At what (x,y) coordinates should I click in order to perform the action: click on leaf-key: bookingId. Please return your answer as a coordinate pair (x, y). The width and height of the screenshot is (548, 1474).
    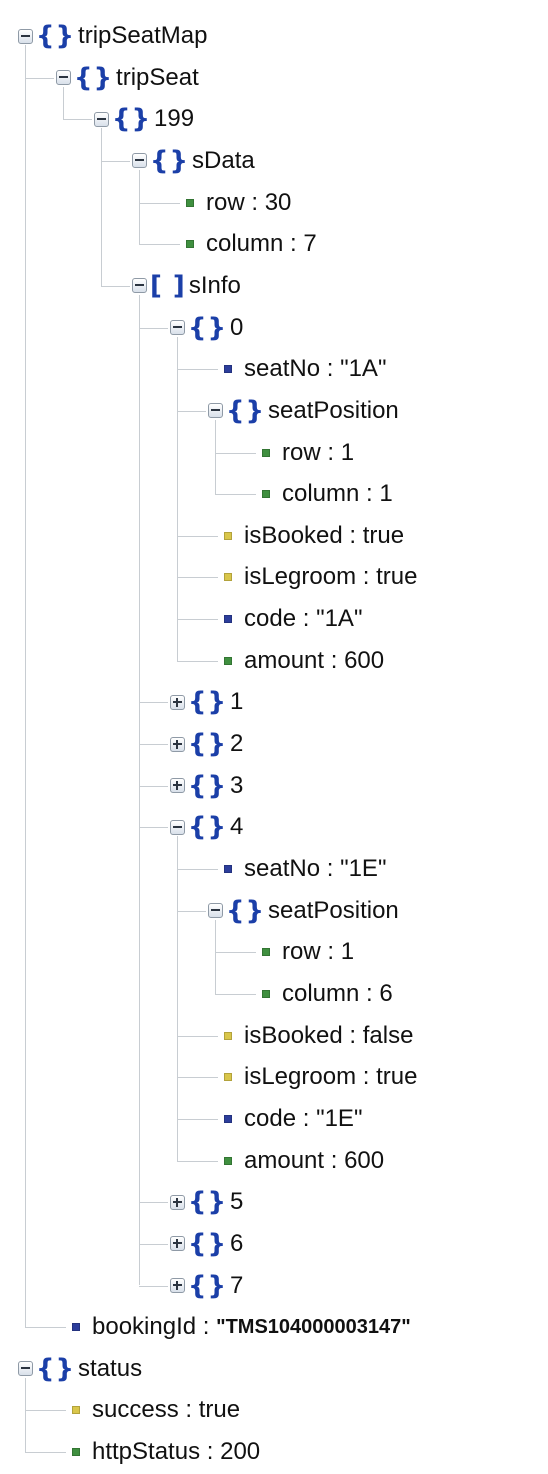
    Looking at the image, I should click on (144, 1327).